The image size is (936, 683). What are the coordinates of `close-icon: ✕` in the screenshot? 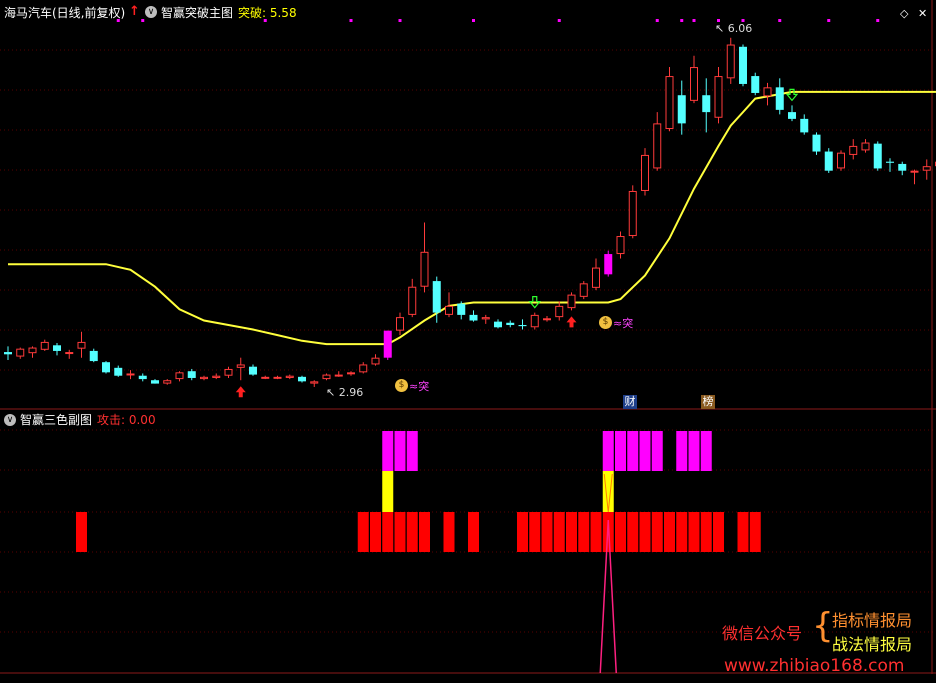 It's located at (922, 14).